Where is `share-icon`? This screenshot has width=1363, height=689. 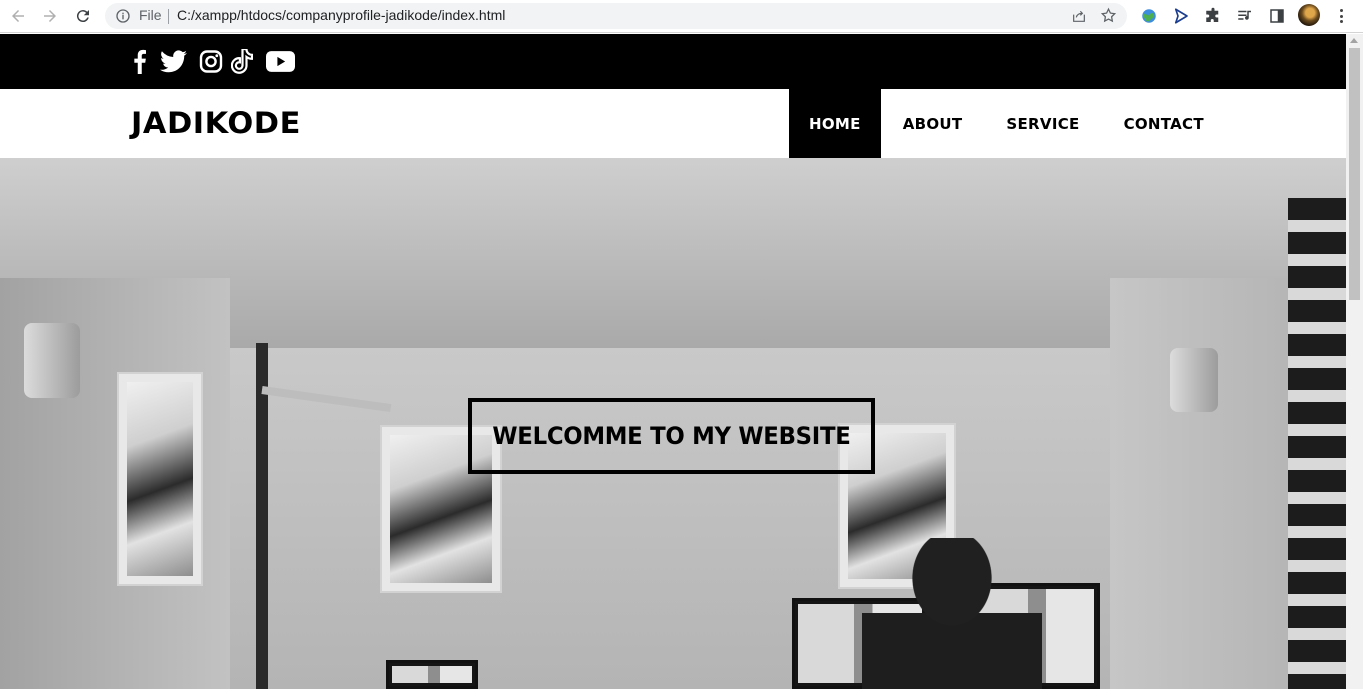
share-icon is located at coordinates (1079, 16).